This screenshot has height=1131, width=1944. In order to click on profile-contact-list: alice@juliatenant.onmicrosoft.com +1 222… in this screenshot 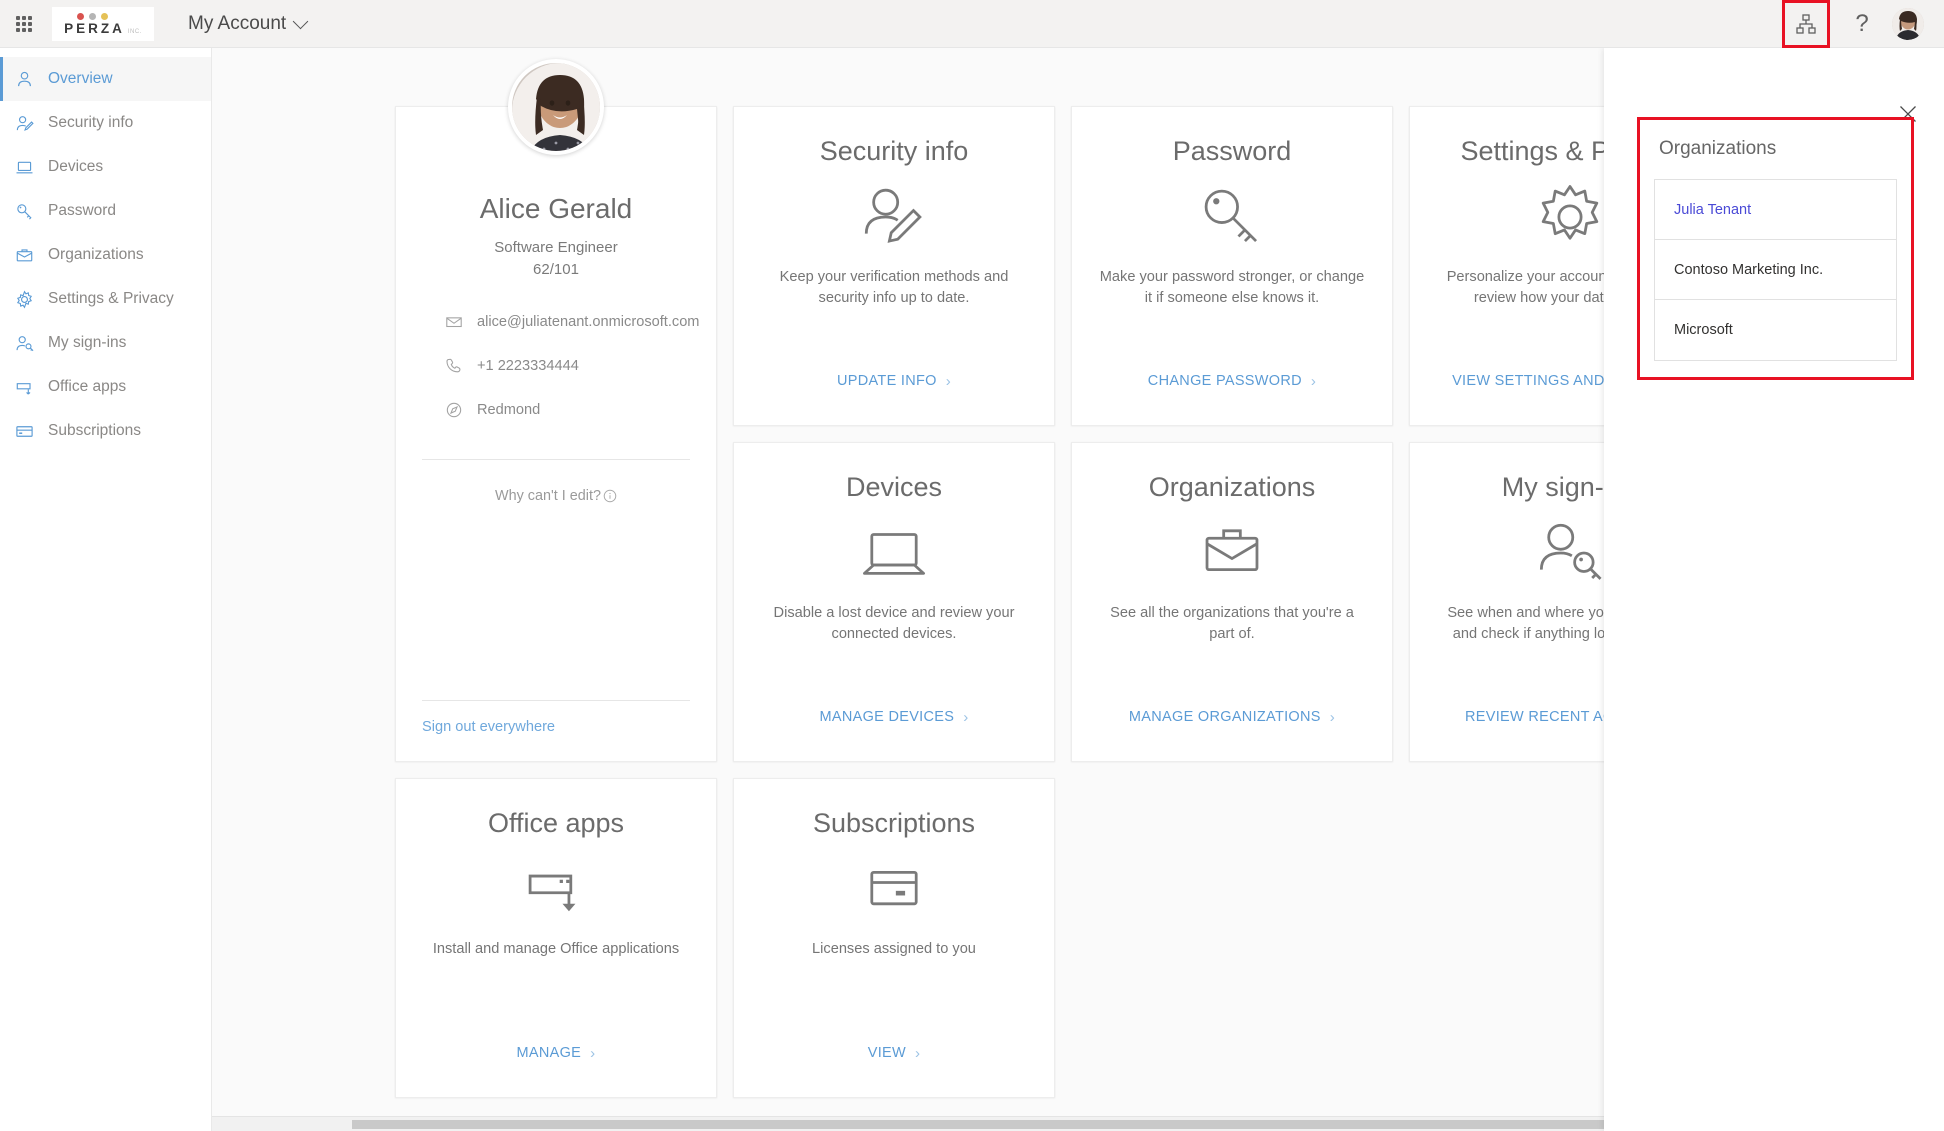, I will do `click(560, 379)`.